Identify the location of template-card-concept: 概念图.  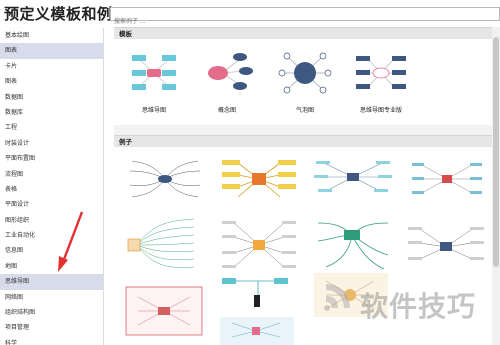
(227, 81).